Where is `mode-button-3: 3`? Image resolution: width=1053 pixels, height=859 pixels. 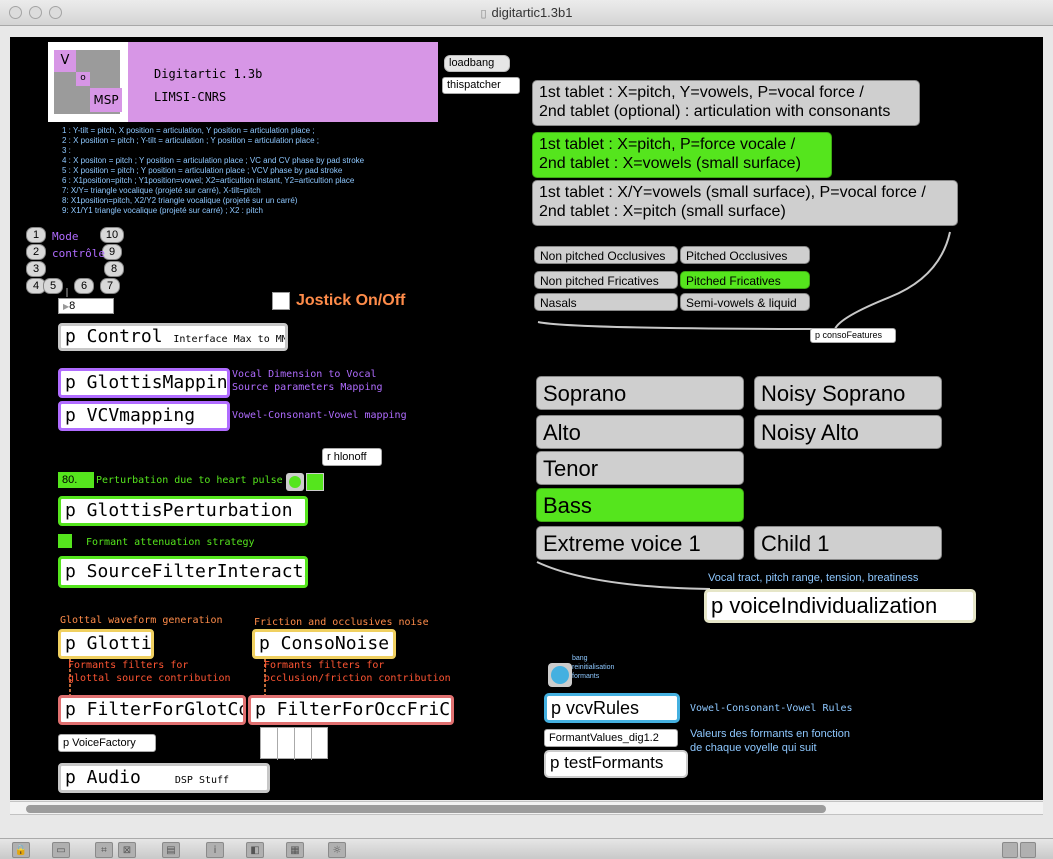
mode-button-3: 3 is located at coordinates (36, 269).